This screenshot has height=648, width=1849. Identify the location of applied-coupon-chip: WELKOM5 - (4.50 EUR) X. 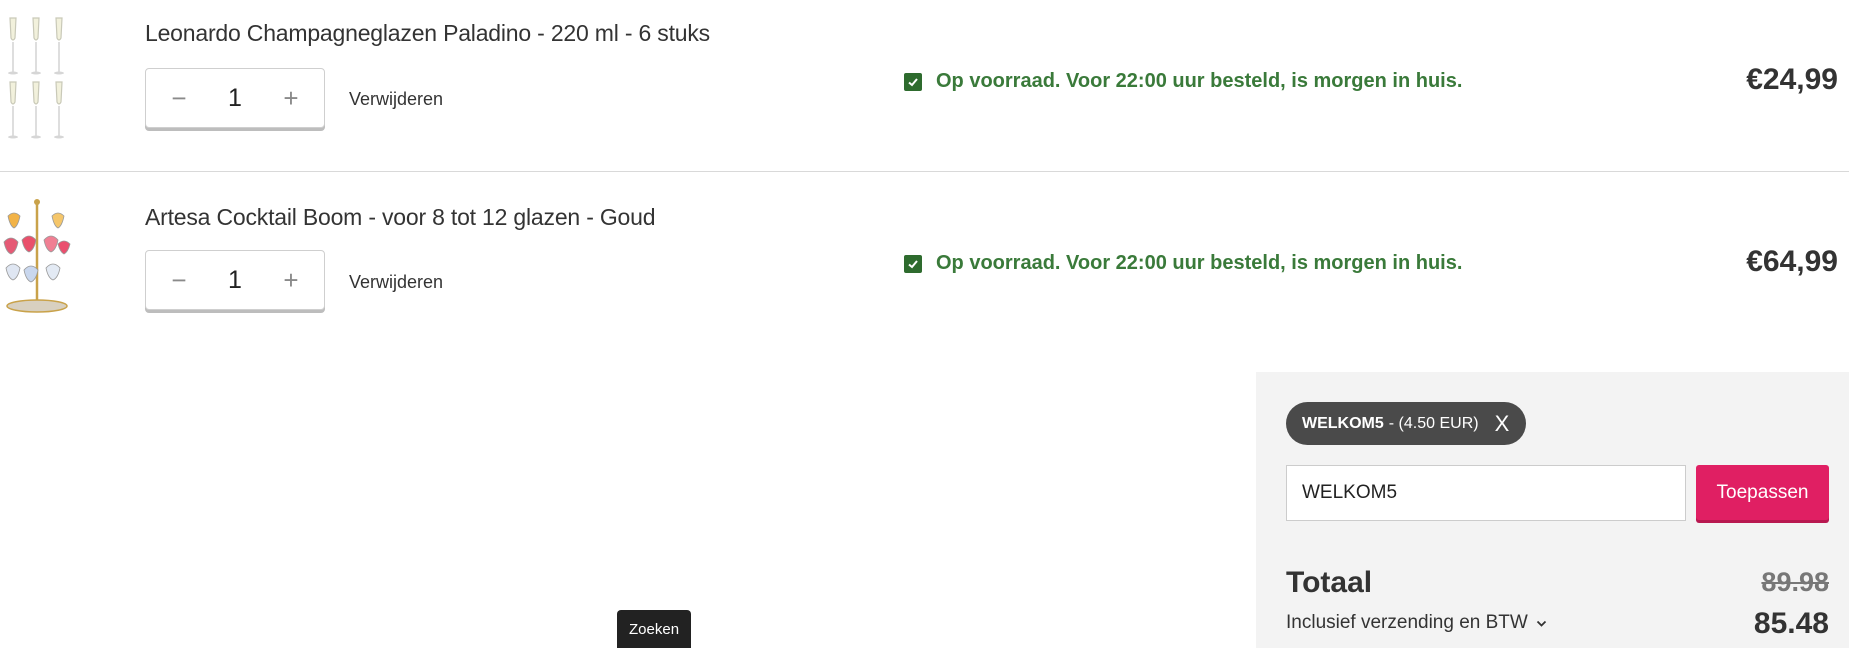
(1406, 423).